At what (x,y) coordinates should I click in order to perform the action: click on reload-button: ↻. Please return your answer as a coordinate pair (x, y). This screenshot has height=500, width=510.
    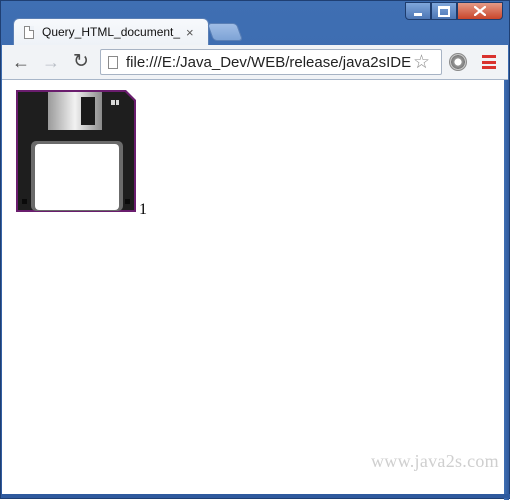
    Looking at the image, I should click on (81, 62).